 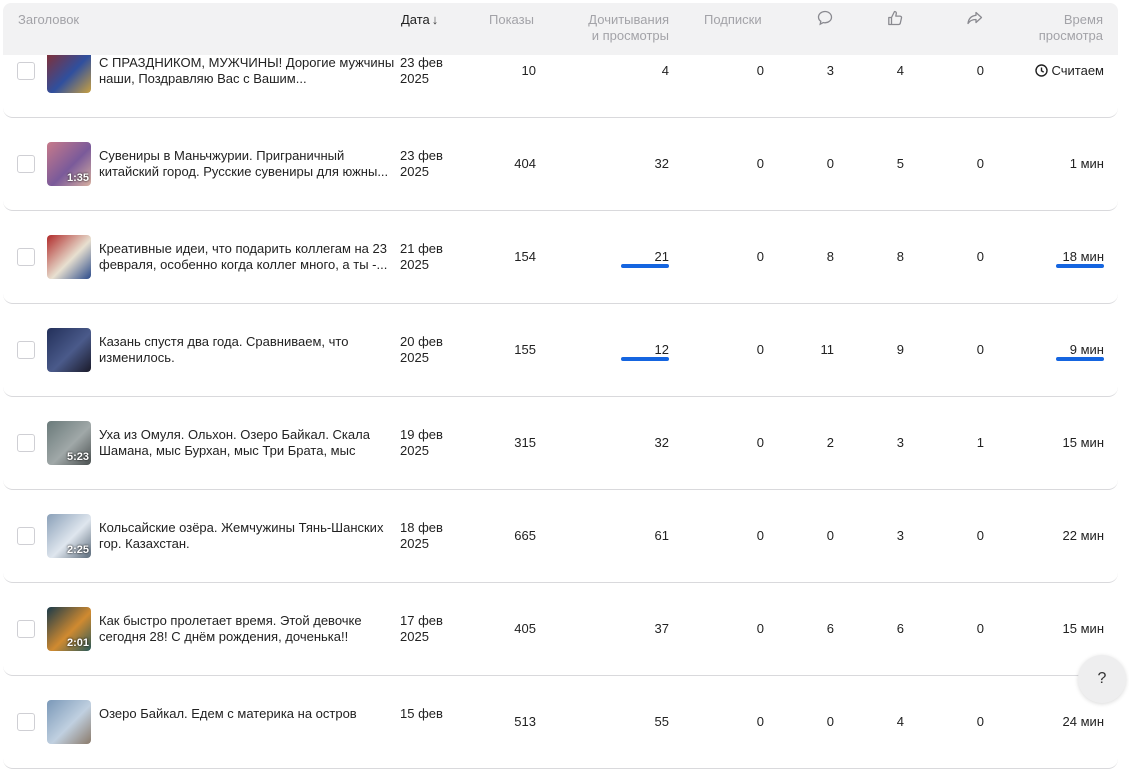 What do you see at coordinates (69, 536) in the screenshot?
I see `row-thumbnail: 2:25` at bounding box center [69, 536].